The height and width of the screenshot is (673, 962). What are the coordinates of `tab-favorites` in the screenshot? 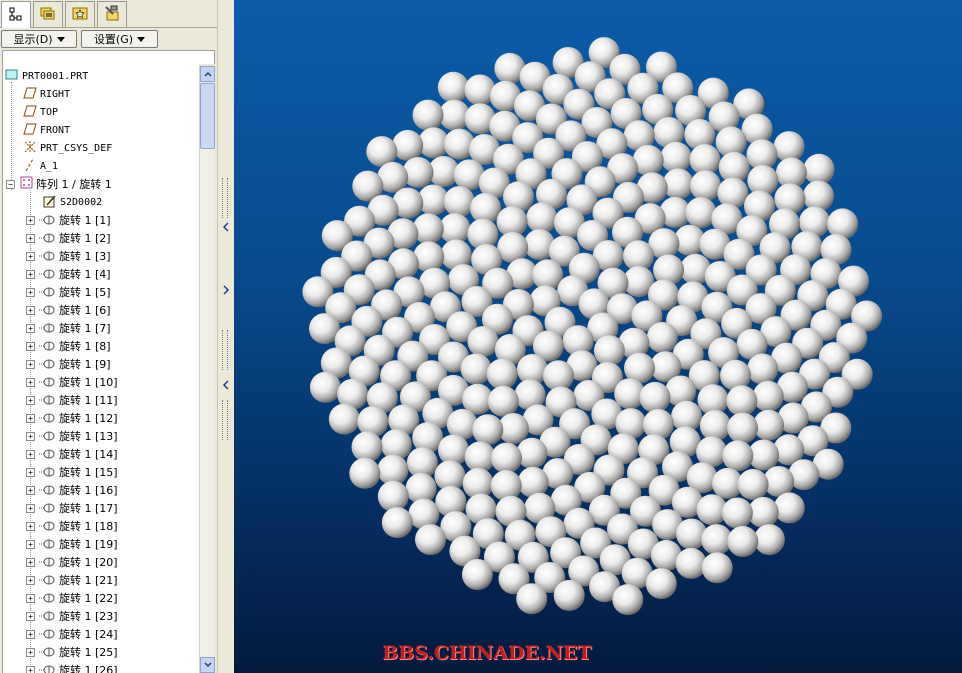 It's located at (80, 14).